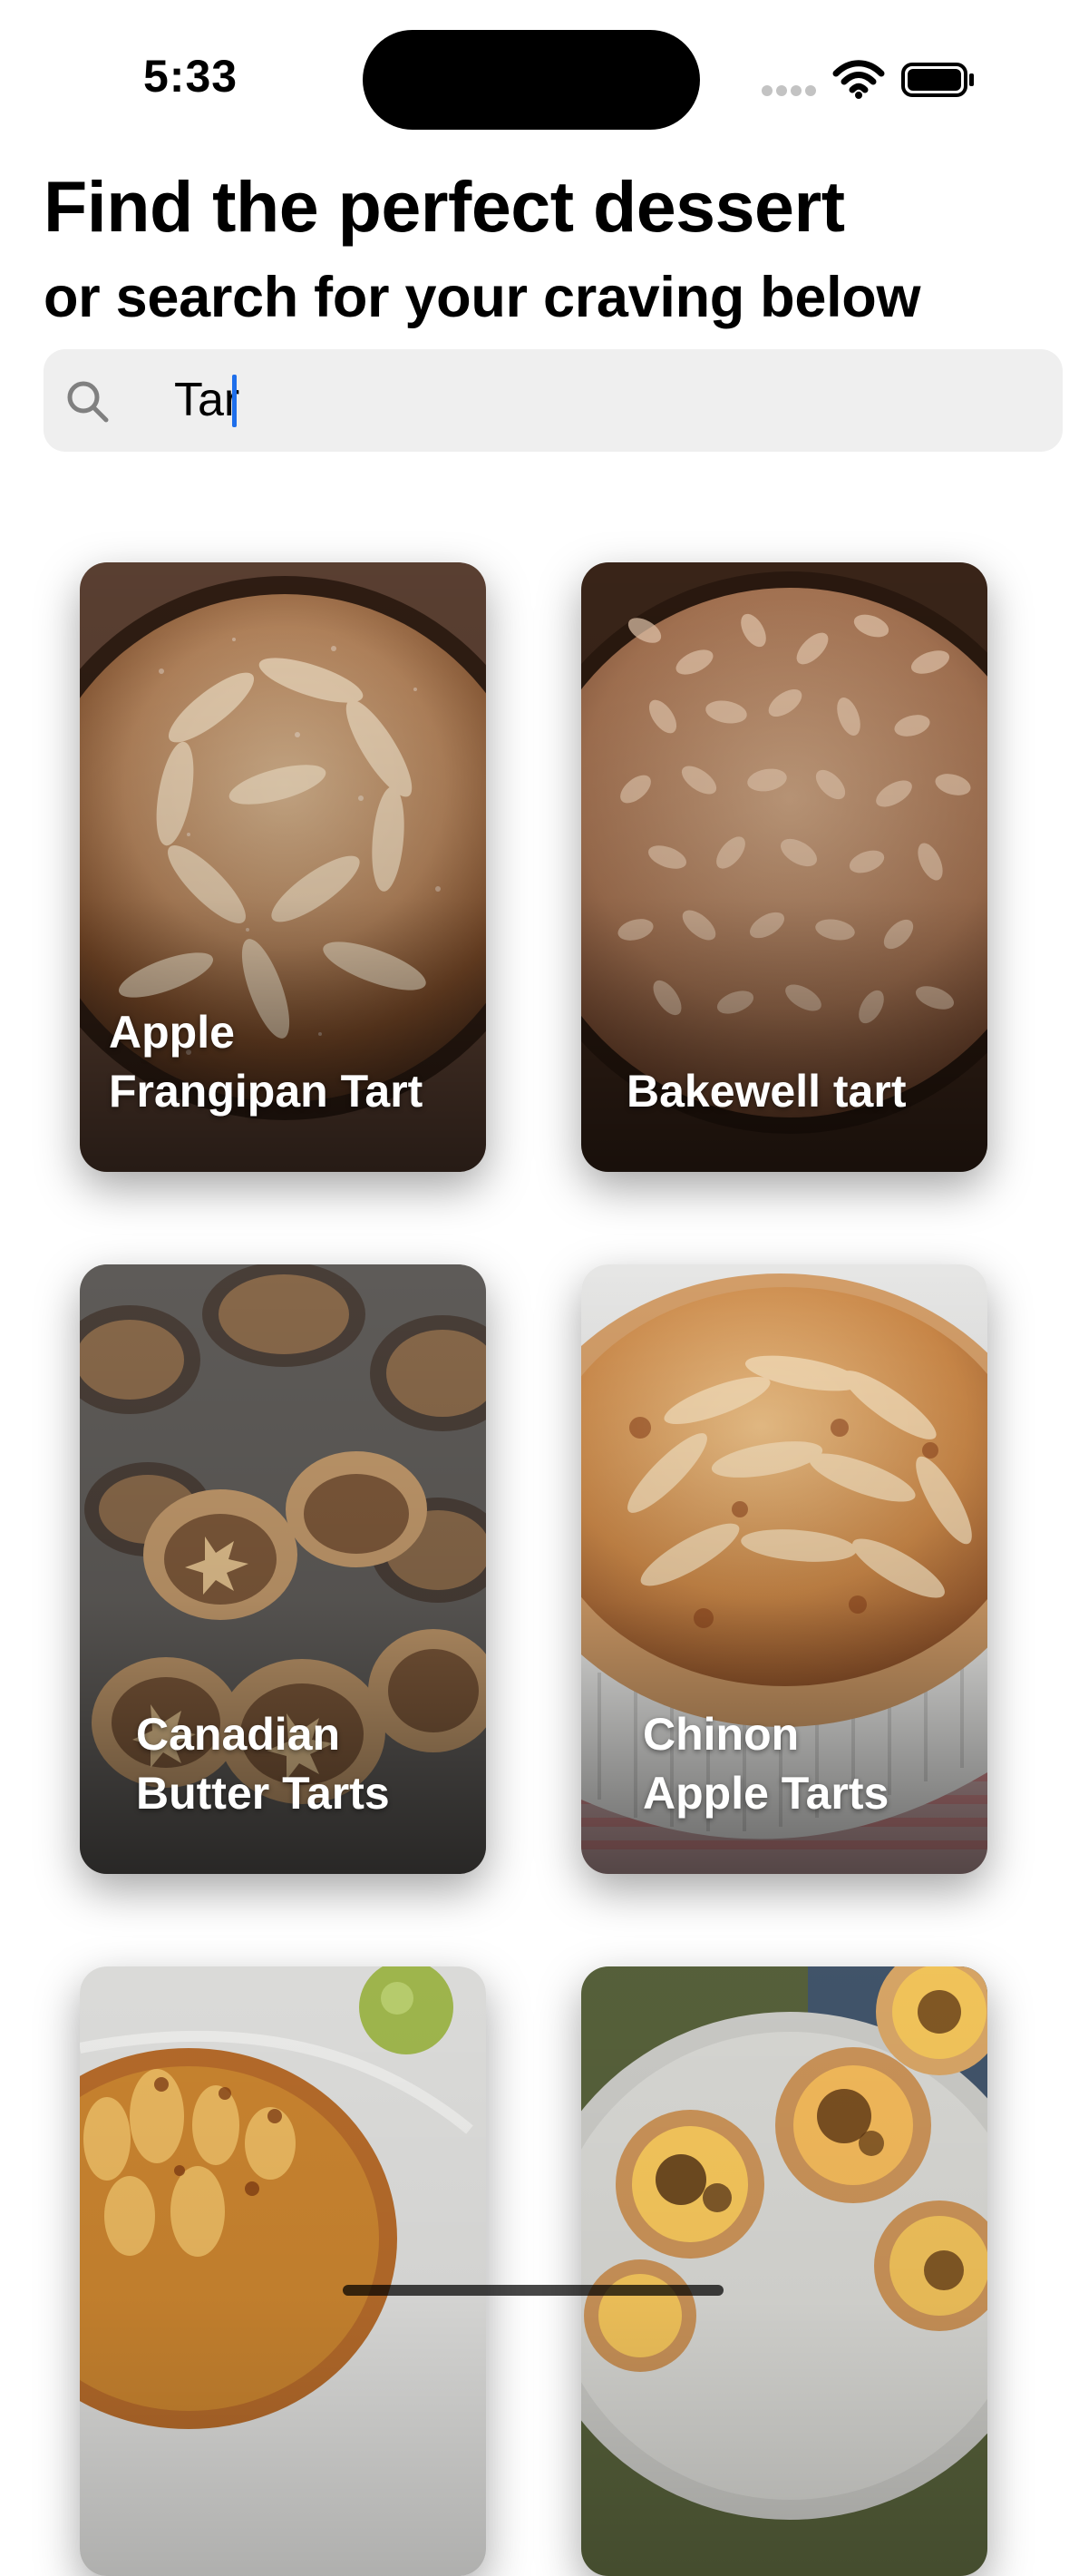 The image size is (1069, 2576). Describe the element at coordinates (784, 867) in the screenshot. I see `dessert-card-bakewell-tart: Bakewell tart` at that location.